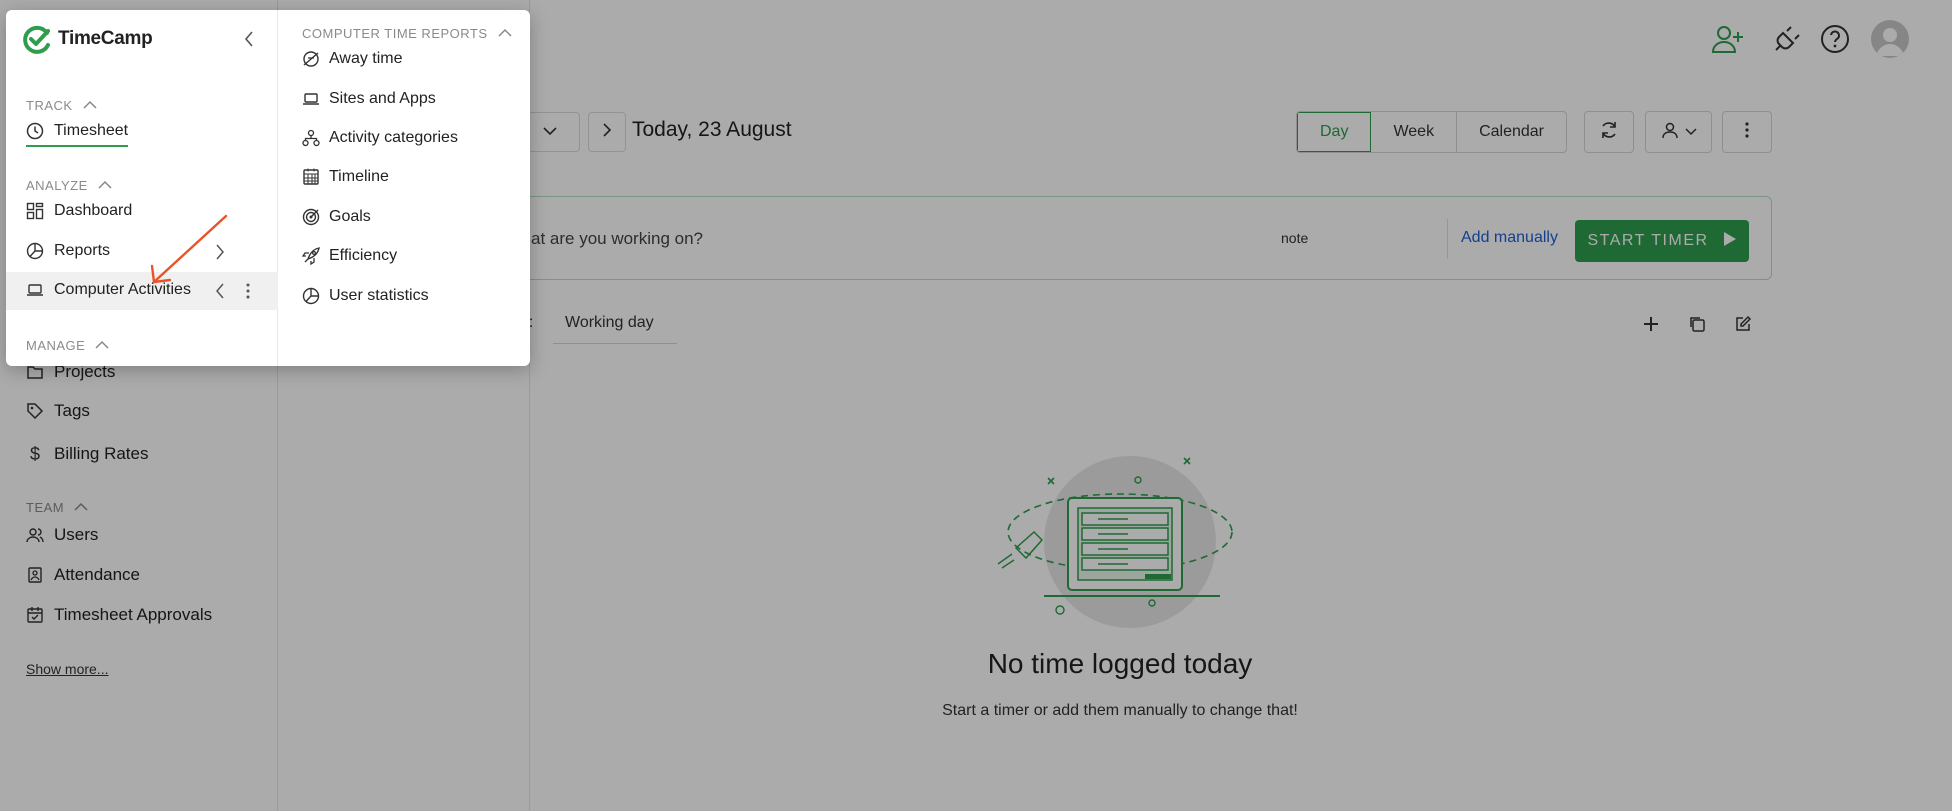 The width and height of the screenshot is (1952, 811). Describe the element at coordinates (36, 39) in the screenshot. I see `timecamp-logo-icon` at that location.